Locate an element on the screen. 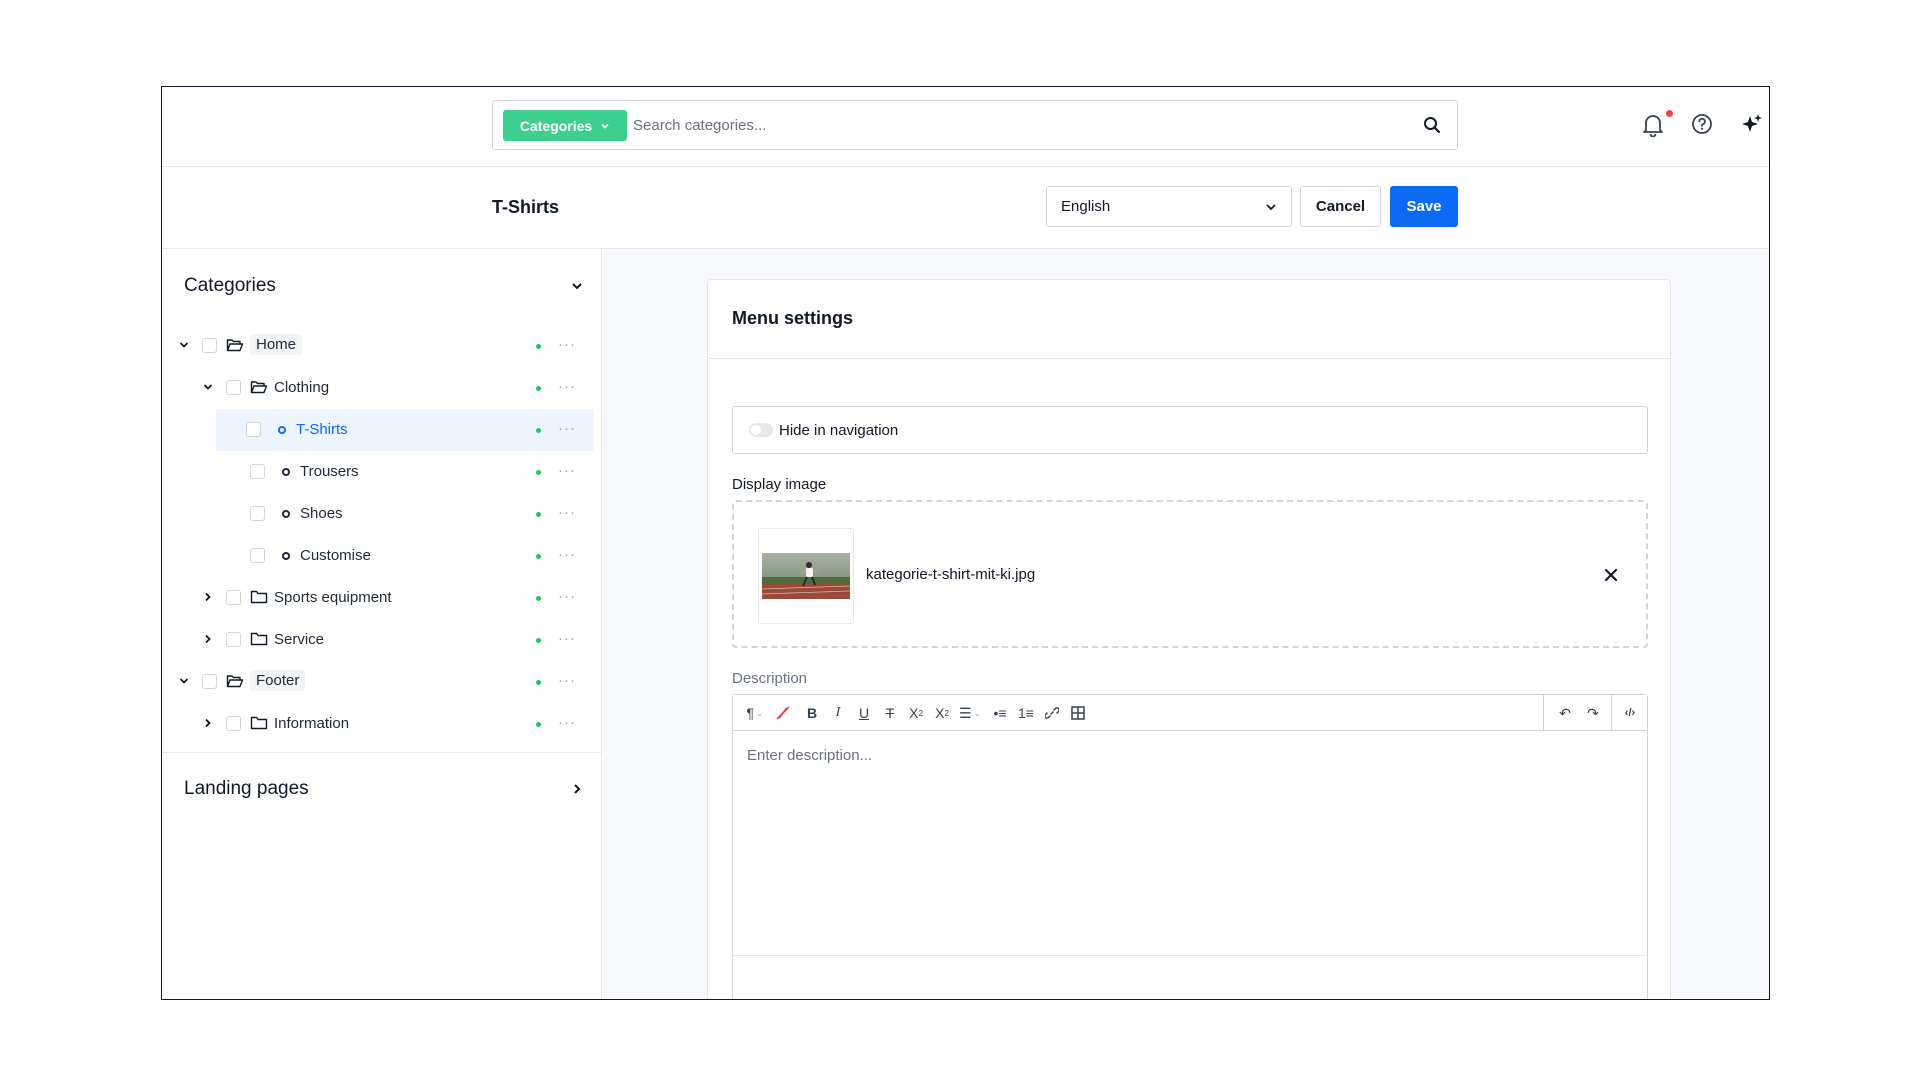 This screenshot has width=1920, height=1080. ordered-list-icon: 1≡ is located at coordinates (1026, 713).